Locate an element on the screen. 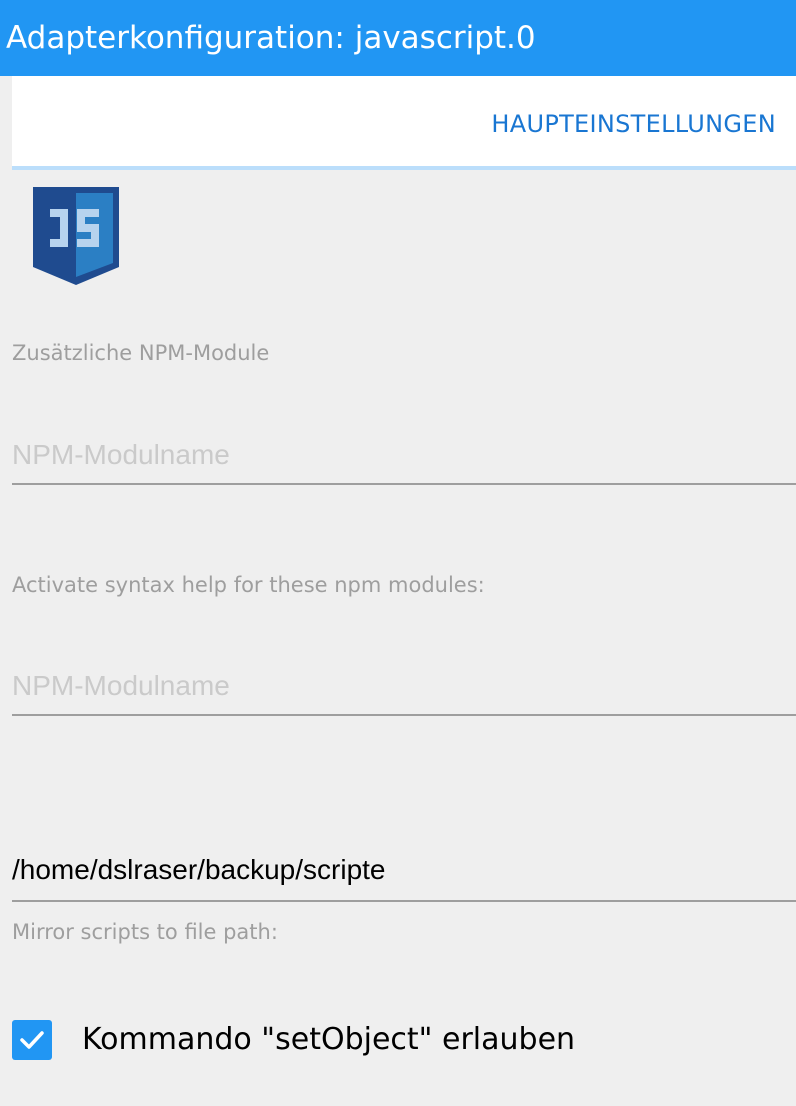 The height and width of the screenshot is (1106, 796). tab-main-settings: HAUPTEINSTELLUNGEN is located at coordinates (633, 121).